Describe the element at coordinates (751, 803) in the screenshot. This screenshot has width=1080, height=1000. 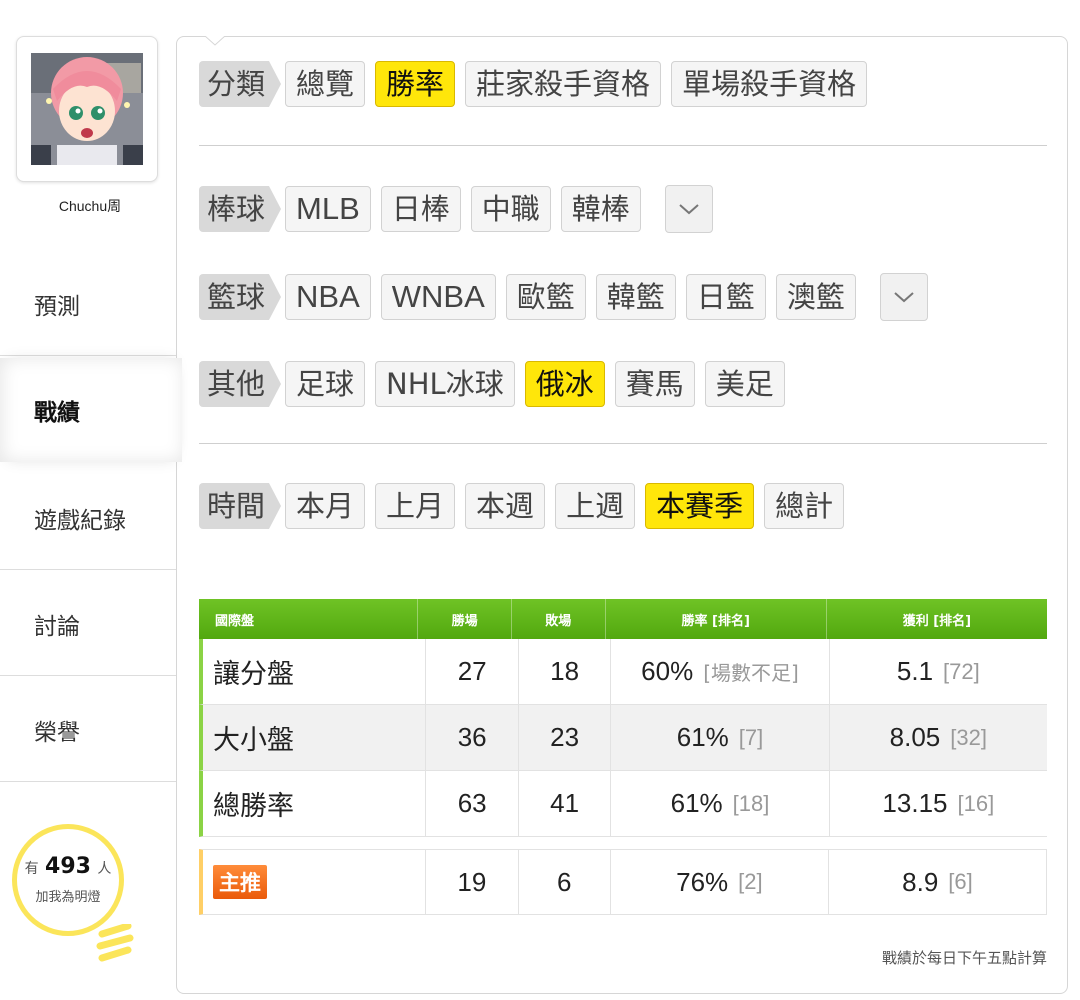
I see `win-rate-rank: [18]` at that location.